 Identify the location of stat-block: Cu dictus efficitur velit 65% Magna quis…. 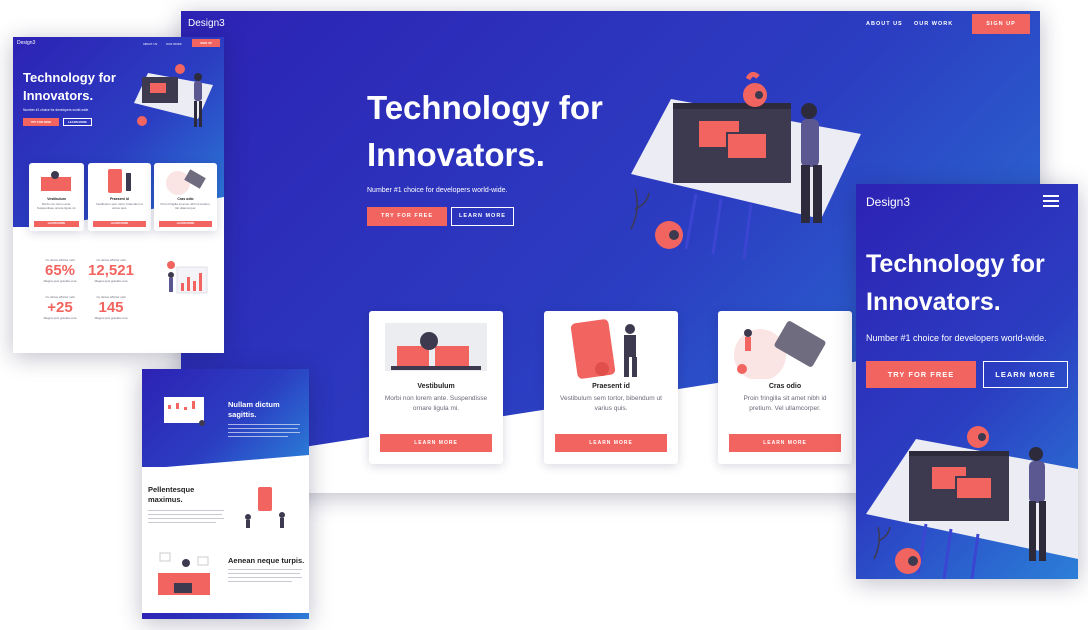
(60, 270).